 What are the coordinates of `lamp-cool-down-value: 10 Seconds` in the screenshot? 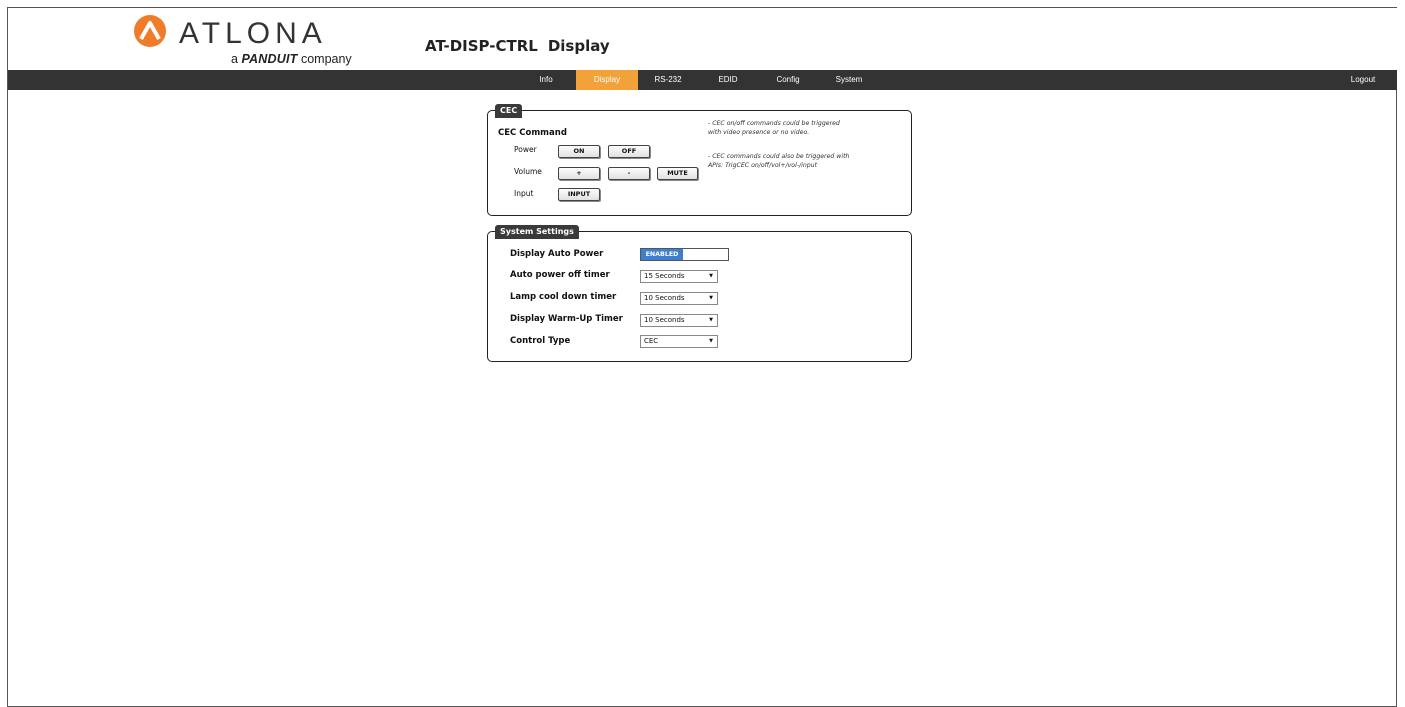 It's located at (664, 298).